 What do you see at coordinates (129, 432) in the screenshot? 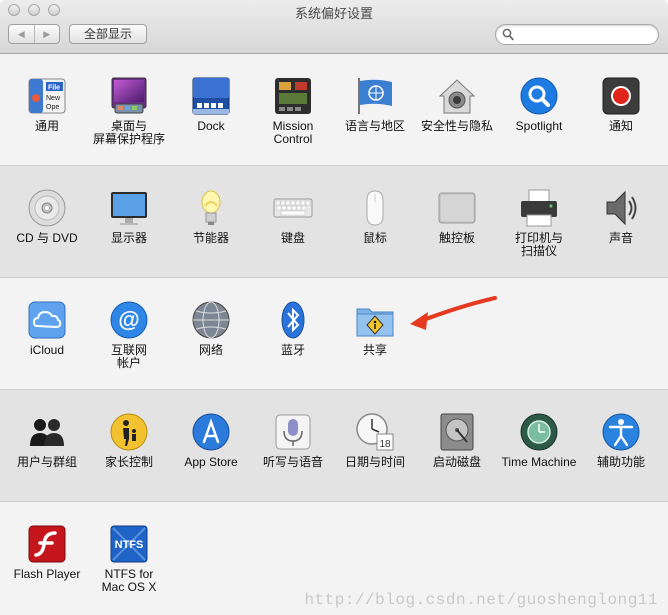
I see `parental-icon` at bounding box center [129, 432].